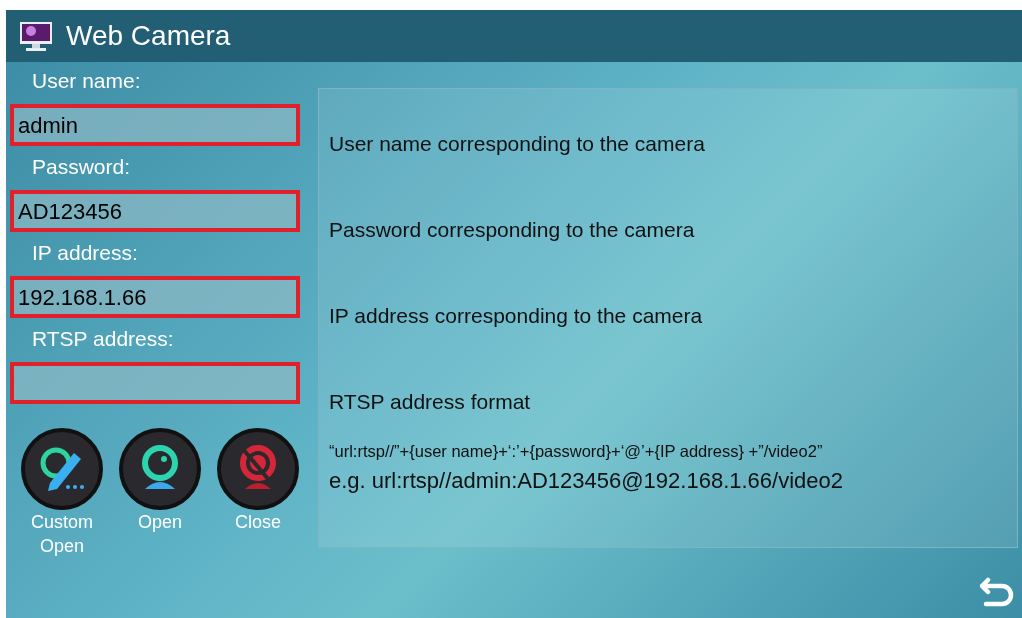 This screenshot has height=618, width=1022. What do you see at coordinates (81, 167) in the screenshot?
I see `field-label: Password:` at bounding box center [81, 167].